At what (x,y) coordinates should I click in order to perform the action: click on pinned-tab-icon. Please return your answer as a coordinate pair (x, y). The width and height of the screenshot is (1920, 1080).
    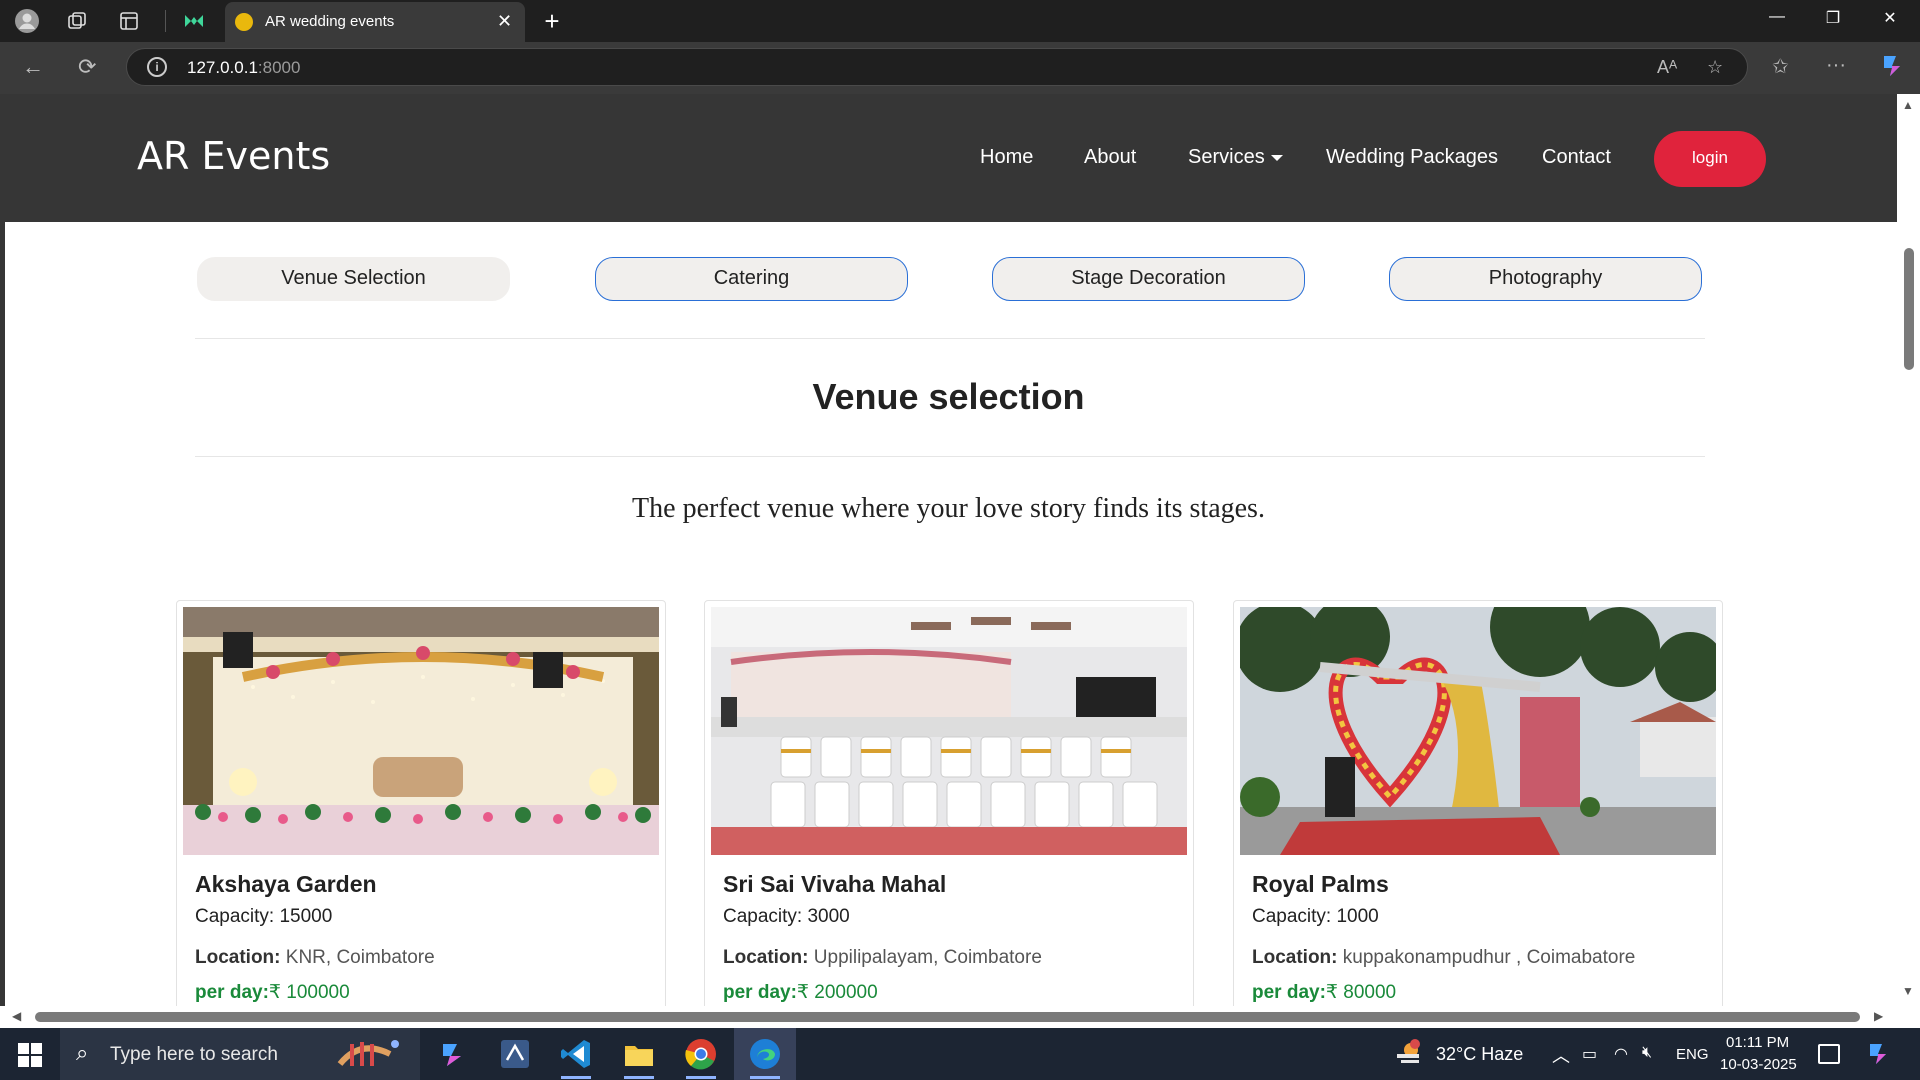
    Looking at the image, I should click on (194, 21).